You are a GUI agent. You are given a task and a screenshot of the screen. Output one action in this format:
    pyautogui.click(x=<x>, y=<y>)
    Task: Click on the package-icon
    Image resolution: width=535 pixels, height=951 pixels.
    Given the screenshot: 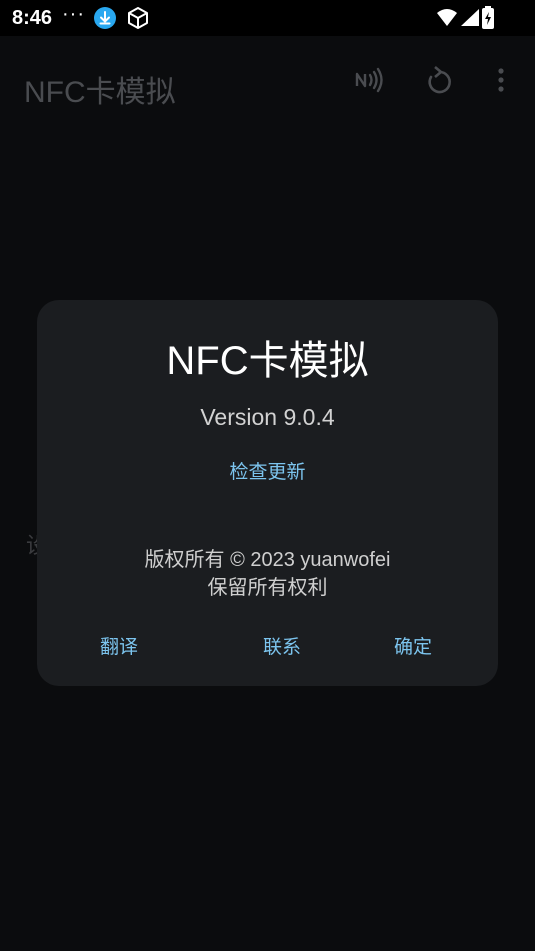 What is the action you would take?
    pyautogui.click(x=138, y=20)
    